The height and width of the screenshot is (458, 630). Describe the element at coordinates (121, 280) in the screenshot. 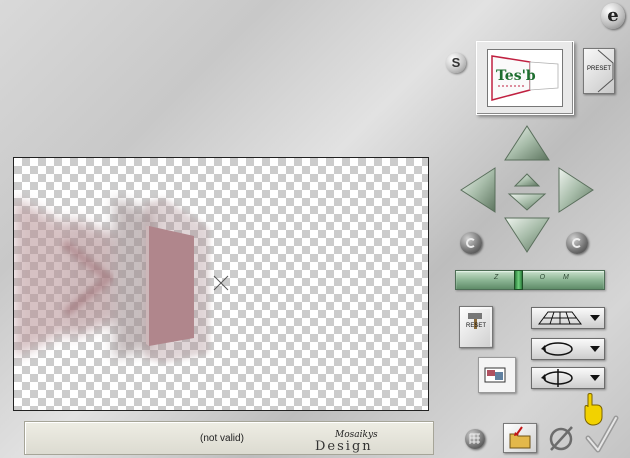

I see `preview-graphic` at that location.